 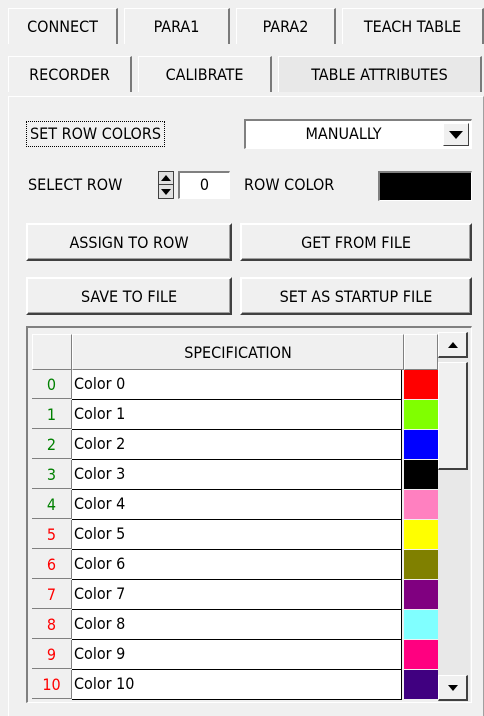 I want to click on row-specification: Color 2, so click(x=237, y=445).